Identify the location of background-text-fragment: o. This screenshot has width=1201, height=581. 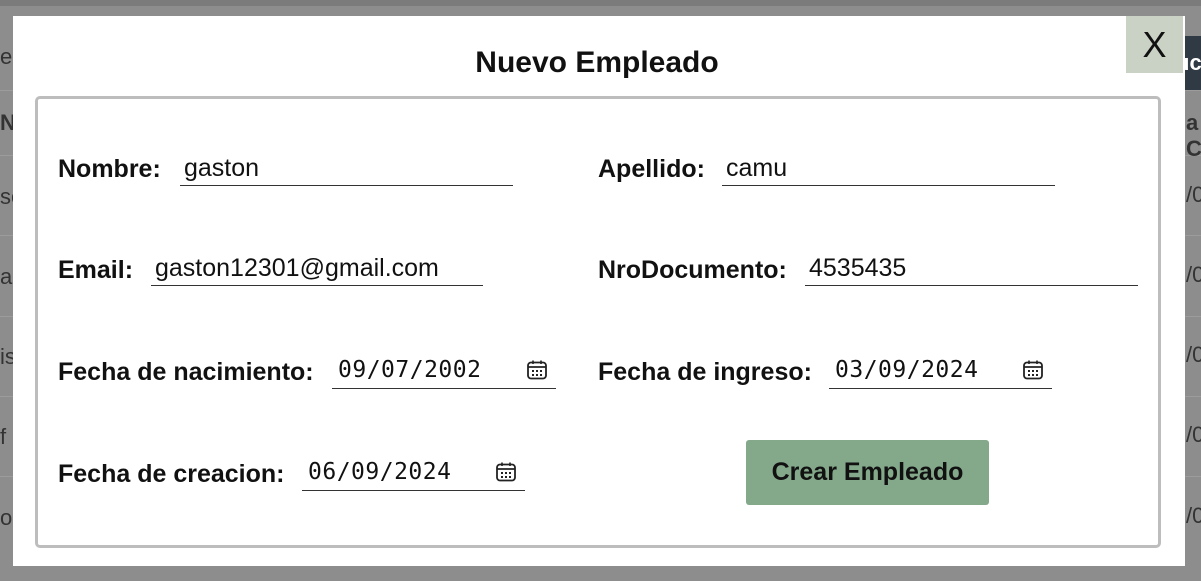
(6, 517).